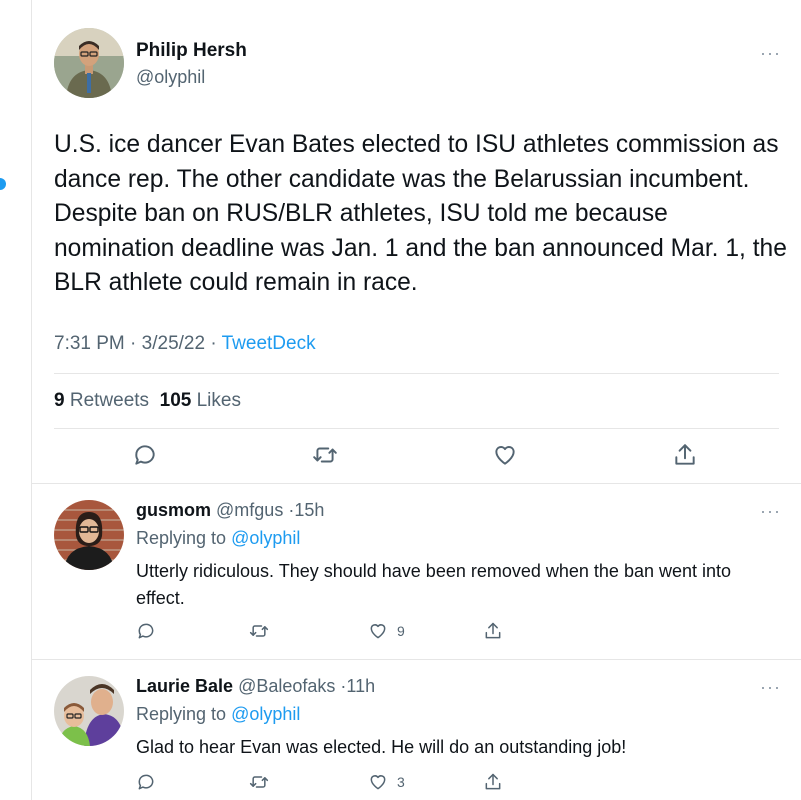 The height and width of the screenshot is (800, 801). What do you see at coordinates (89, 343) in the screenshot?
I see `tweet-time: 7:31 PM` at bounding box center [89, 343].